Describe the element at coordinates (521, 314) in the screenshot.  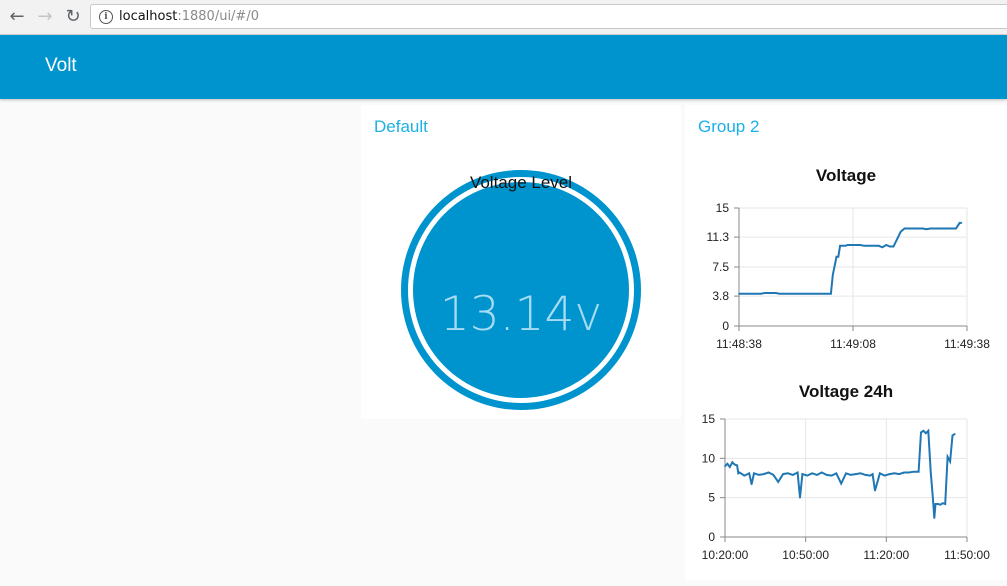
I see `gauge-value: 13.14v` at that location.